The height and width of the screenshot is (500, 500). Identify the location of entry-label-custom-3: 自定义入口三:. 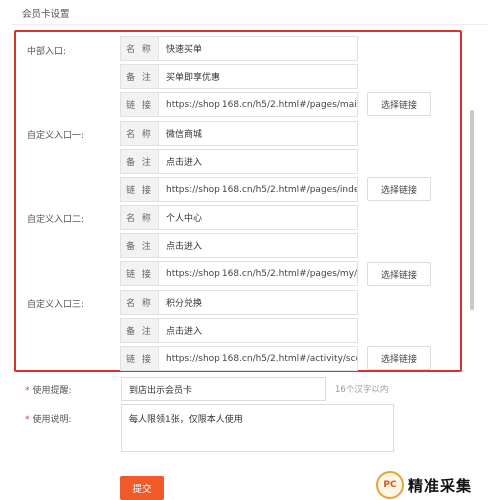
(56, 305).